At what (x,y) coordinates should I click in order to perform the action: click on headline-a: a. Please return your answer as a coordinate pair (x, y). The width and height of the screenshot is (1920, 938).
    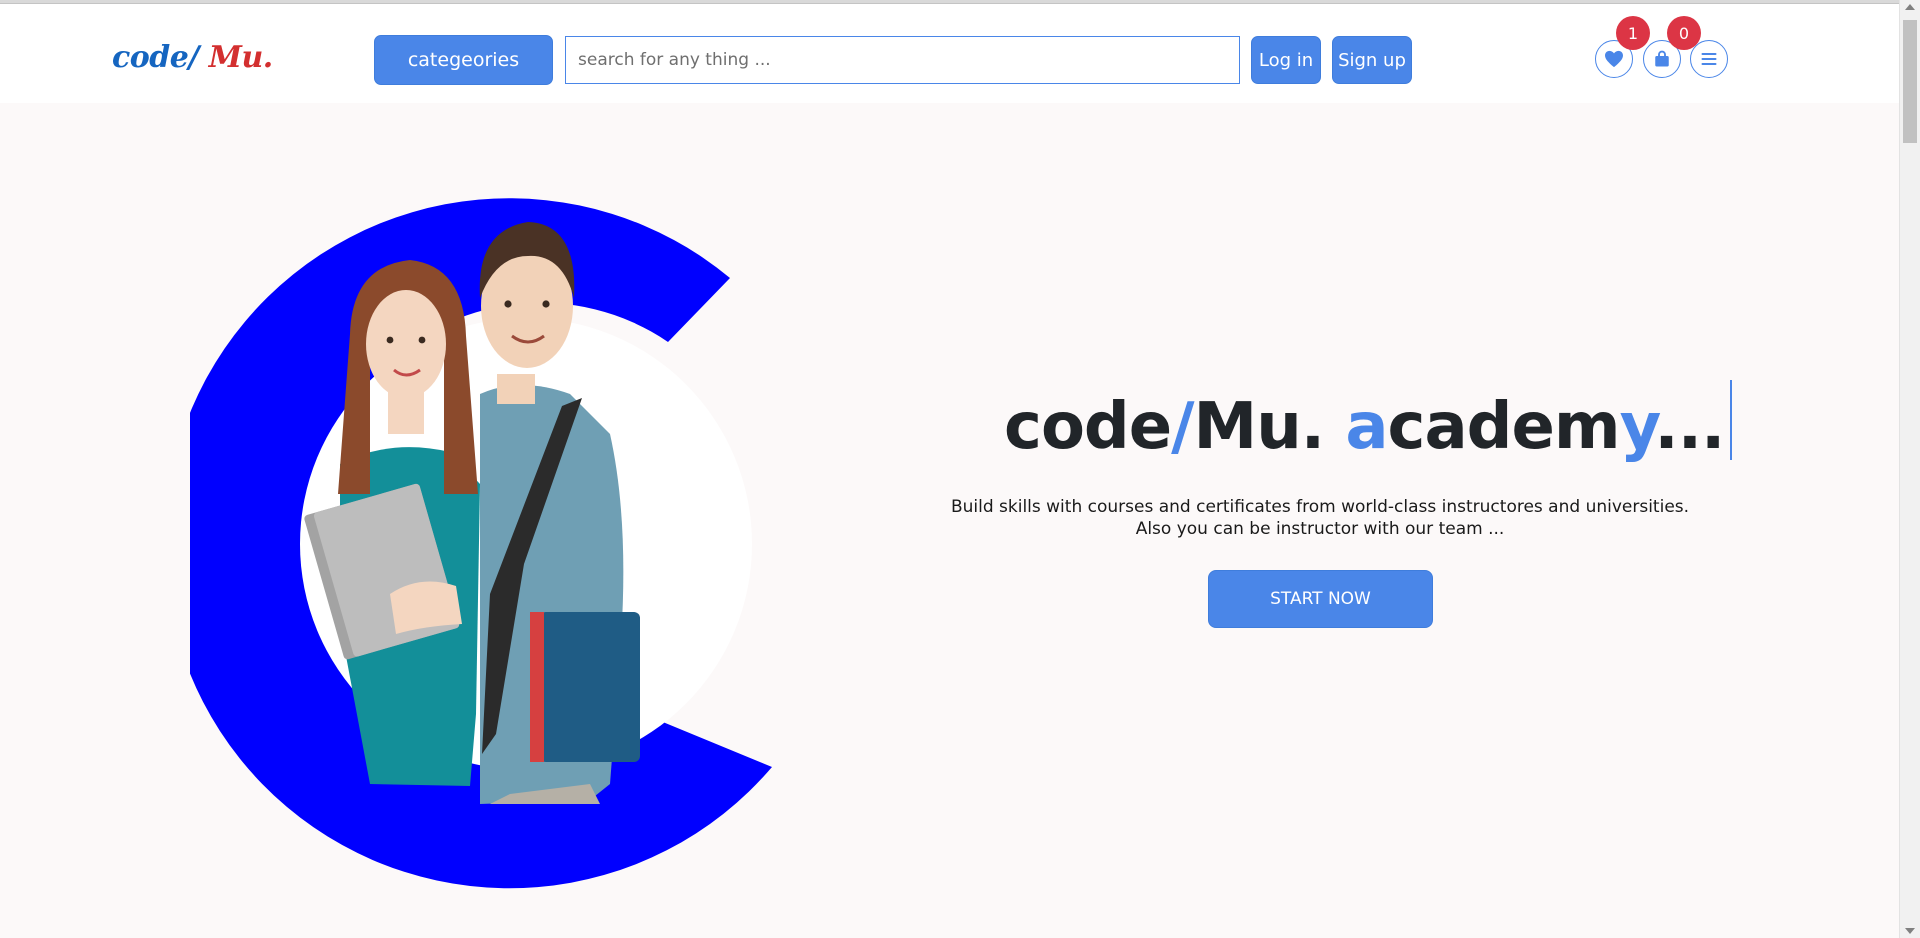
    Looking at the image, I should click on (1366, 427).